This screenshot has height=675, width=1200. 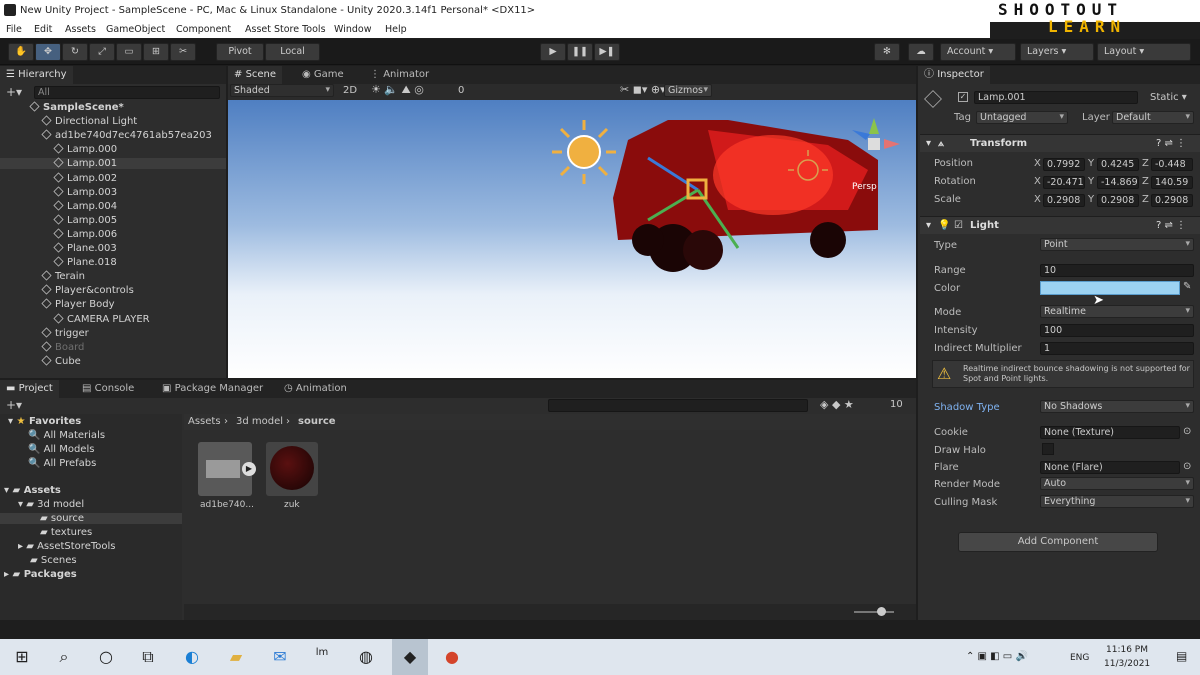 I want to click on type-dropdown: Point, so click(x=1117, y=244).